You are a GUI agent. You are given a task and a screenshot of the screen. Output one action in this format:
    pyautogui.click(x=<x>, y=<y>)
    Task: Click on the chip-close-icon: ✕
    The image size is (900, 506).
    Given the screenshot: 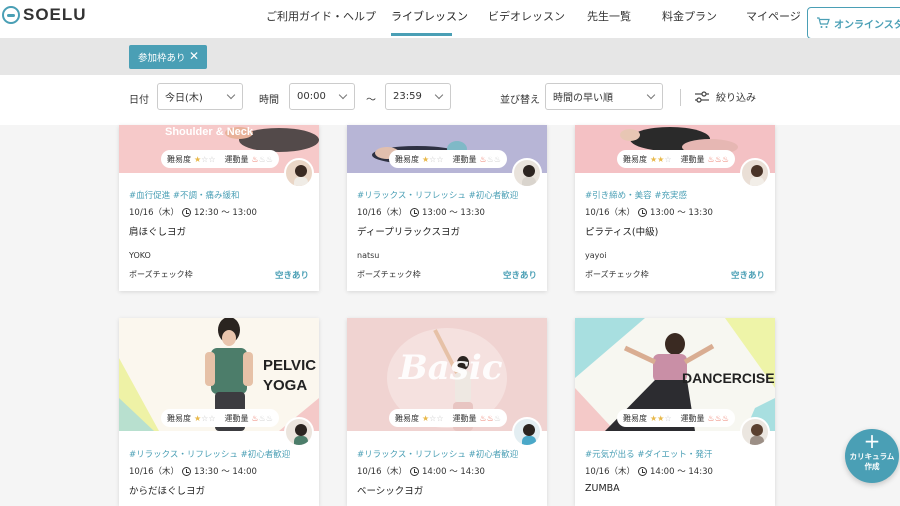 What is the action you would take?
    pyautogui.click(x=194, y=56)
    